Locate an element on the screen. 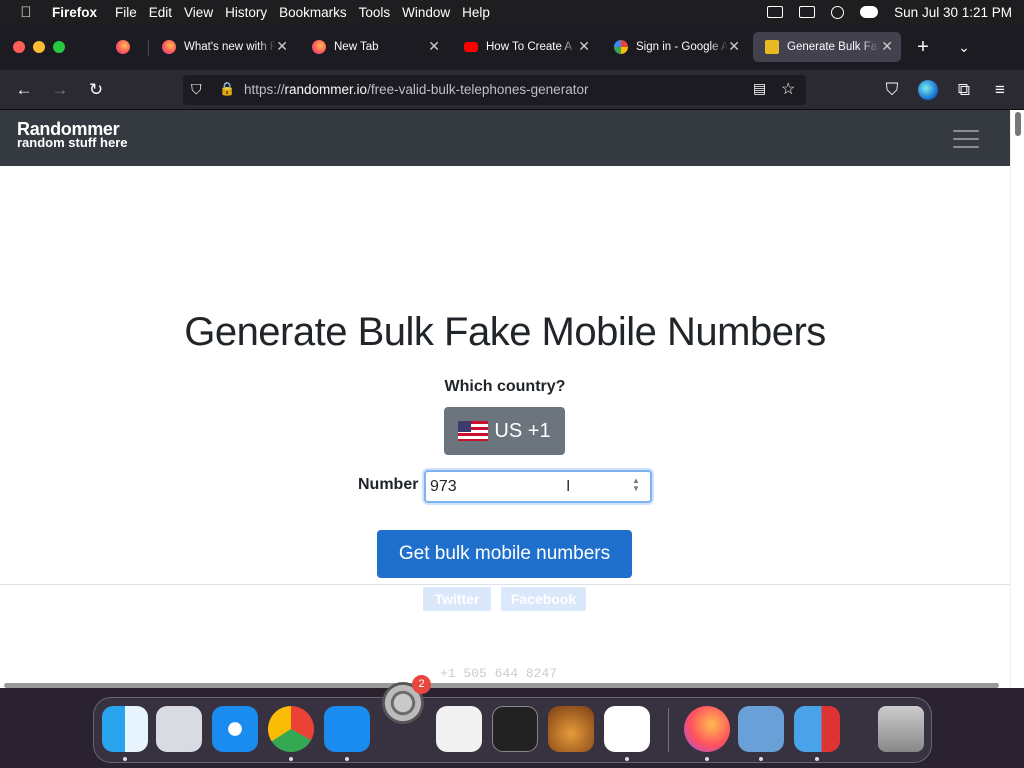  tab-randommer-active: Generate Bulk Fake ✕ is located at coordinates (827, 47).